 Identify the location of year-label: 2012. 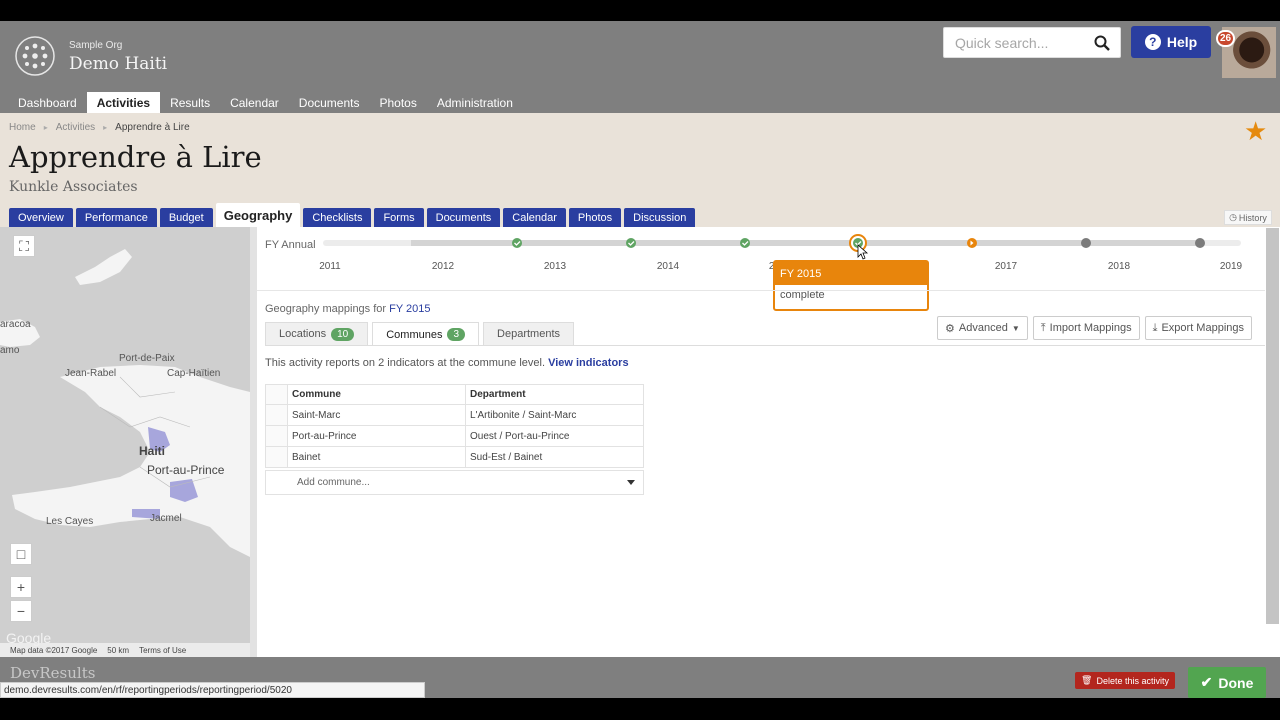
(443, 266).